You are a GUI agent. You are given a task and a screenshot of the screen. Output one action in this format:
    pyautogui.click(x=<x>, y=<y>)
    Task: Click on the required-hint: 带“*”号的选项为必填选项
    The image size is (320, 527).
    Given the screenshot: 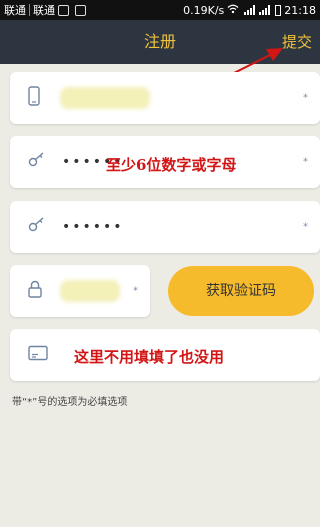 What is the action you would take?
    pyautogui.click(x=70, y=402)
    